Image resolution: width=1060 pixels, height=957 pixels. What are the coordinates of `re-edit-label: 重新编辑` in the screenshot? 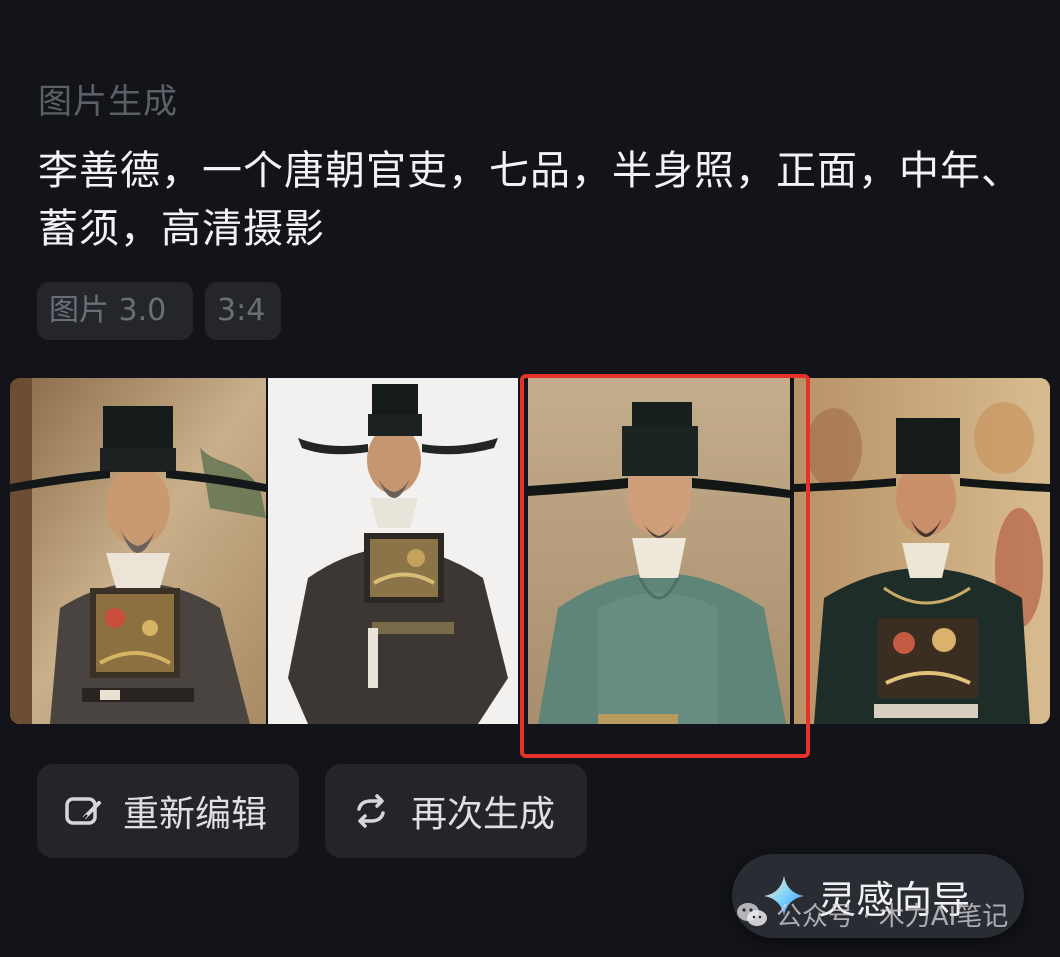 It's located at (195, 814).